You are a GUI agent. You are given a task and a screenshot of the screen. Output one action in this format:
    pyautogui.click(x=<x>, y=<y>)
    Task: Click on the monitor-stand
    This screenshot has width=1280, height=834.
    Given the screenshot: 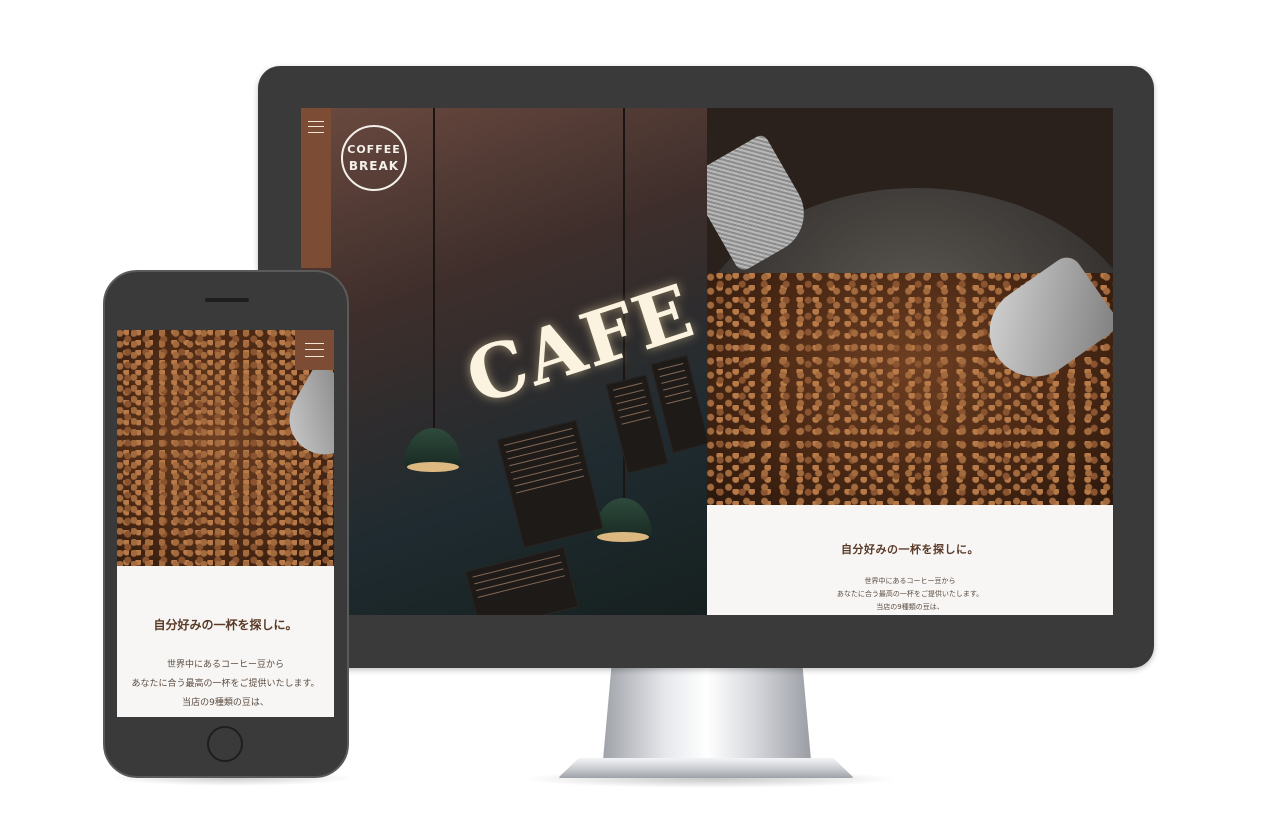 What is the action you would take?
    pyautogui.click(x=707, y=714)
    